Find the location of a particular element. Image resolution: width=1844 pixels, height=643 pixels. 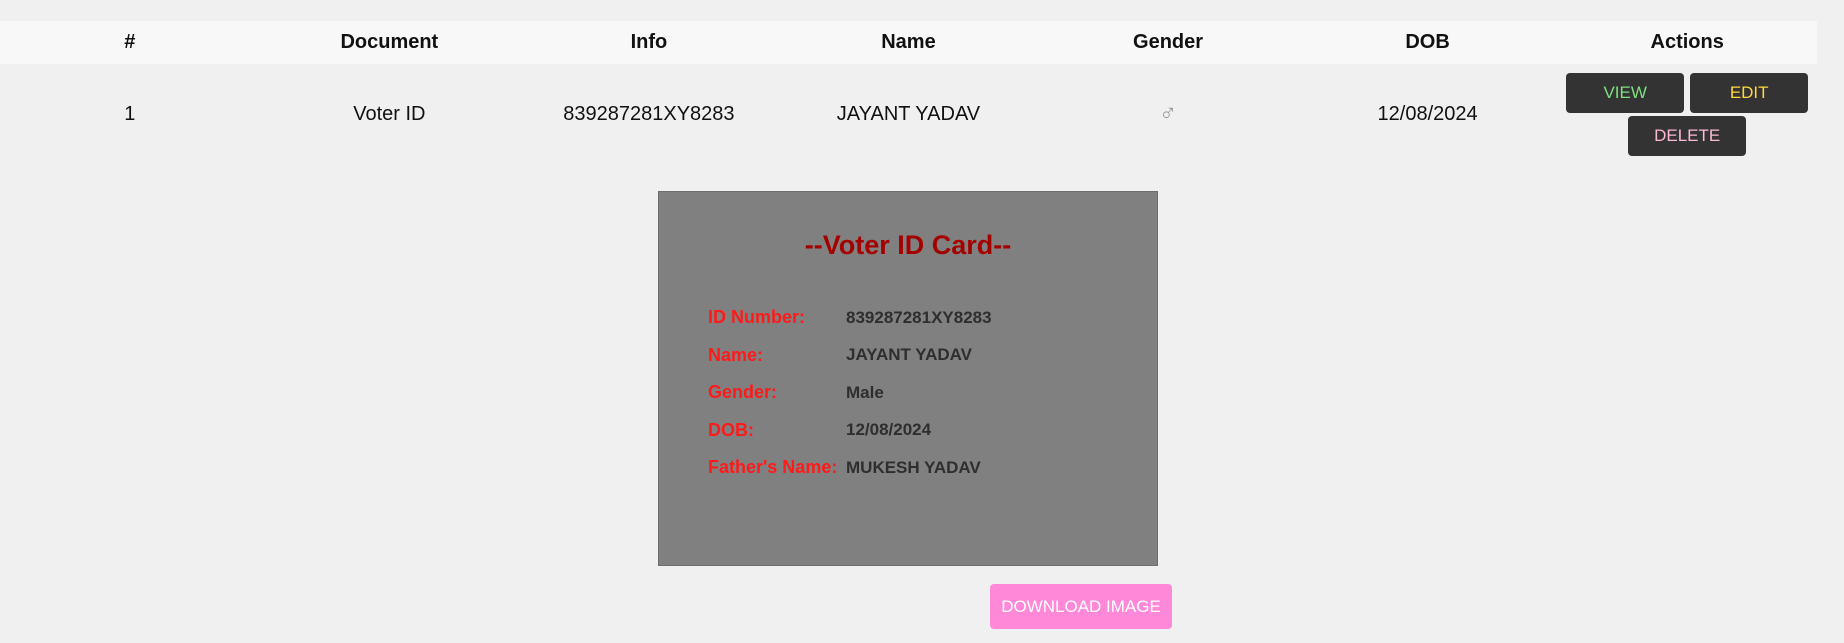

actions-bottom-row: DELETE is located at coordinates (1687, 135).